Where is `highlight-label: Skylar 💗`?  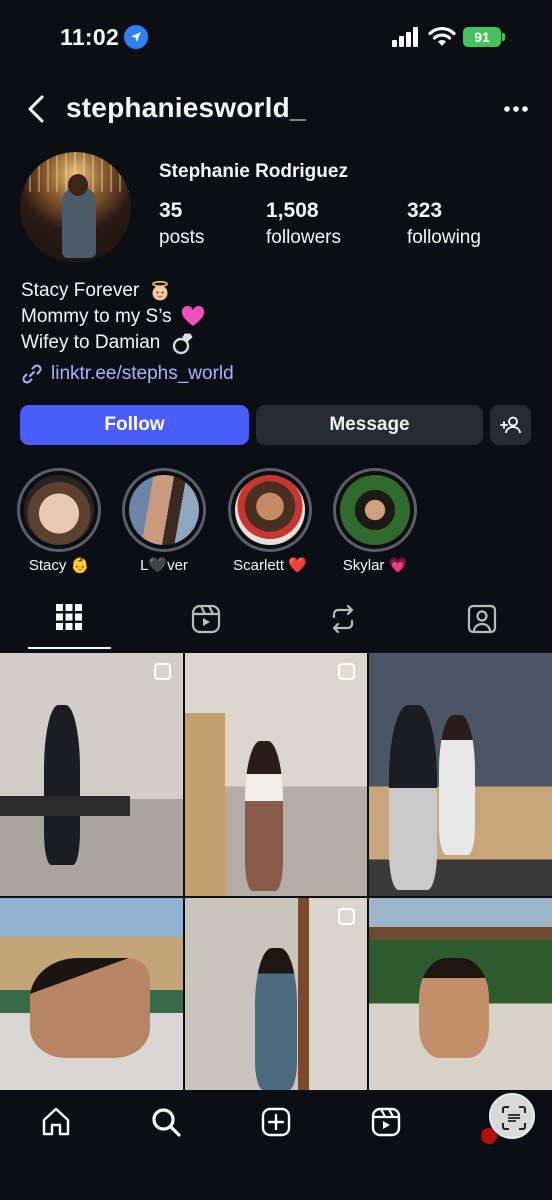 highlight-label: Skylar 💗 is located at coordinates (375, 565).